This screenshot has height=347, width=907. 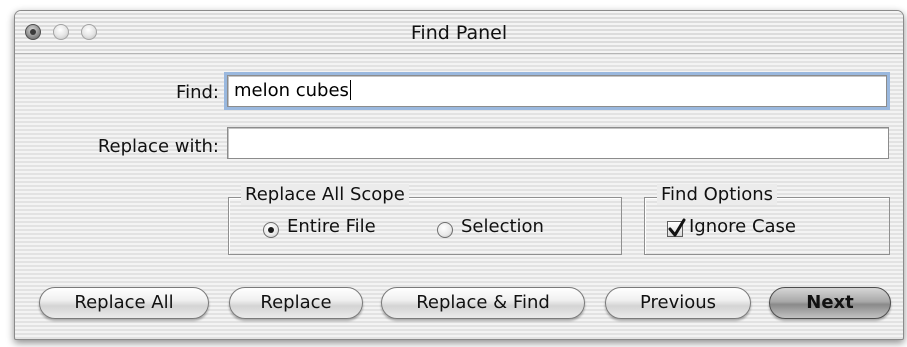 I want to click on previous-button: Previous, so click(x=678, y=303).